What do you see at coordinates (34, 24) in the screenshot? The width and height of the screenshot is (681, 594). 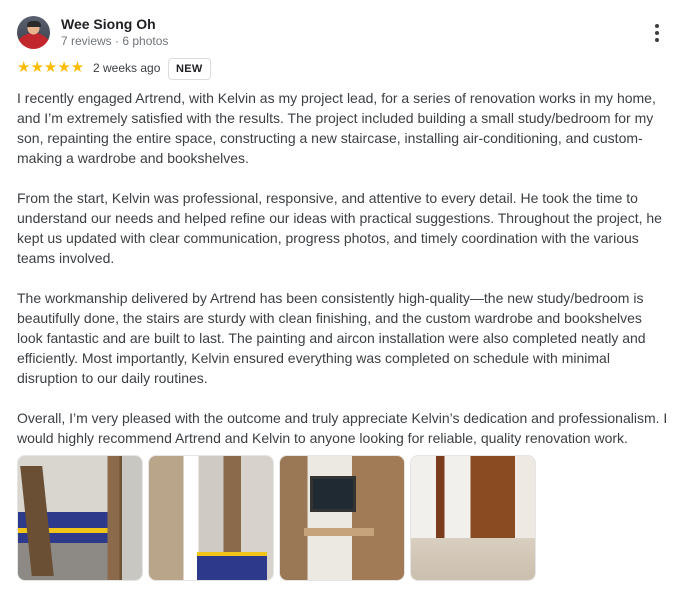 I see `avatar-hair` at bounding box center [34, 24].